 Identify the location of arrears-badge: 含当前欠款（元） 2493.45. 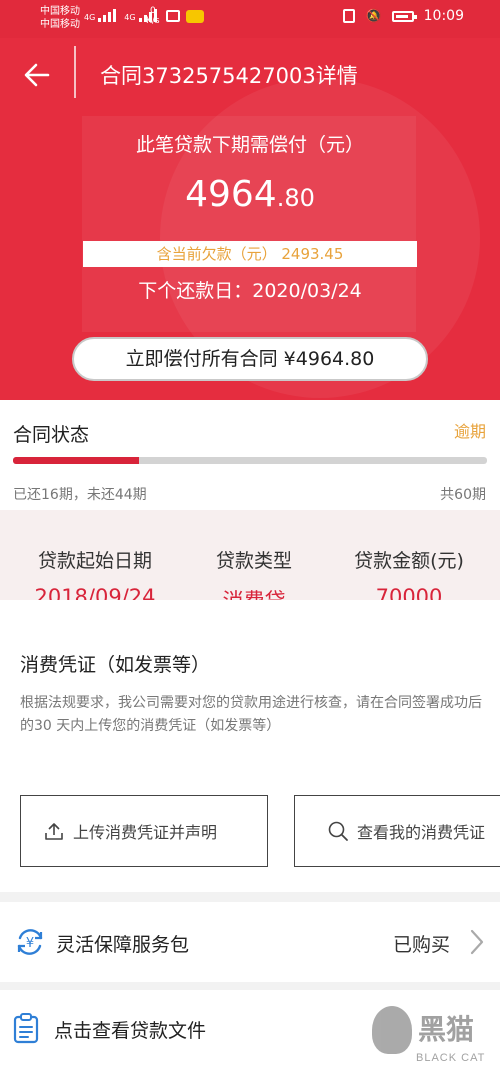
(250, 254).